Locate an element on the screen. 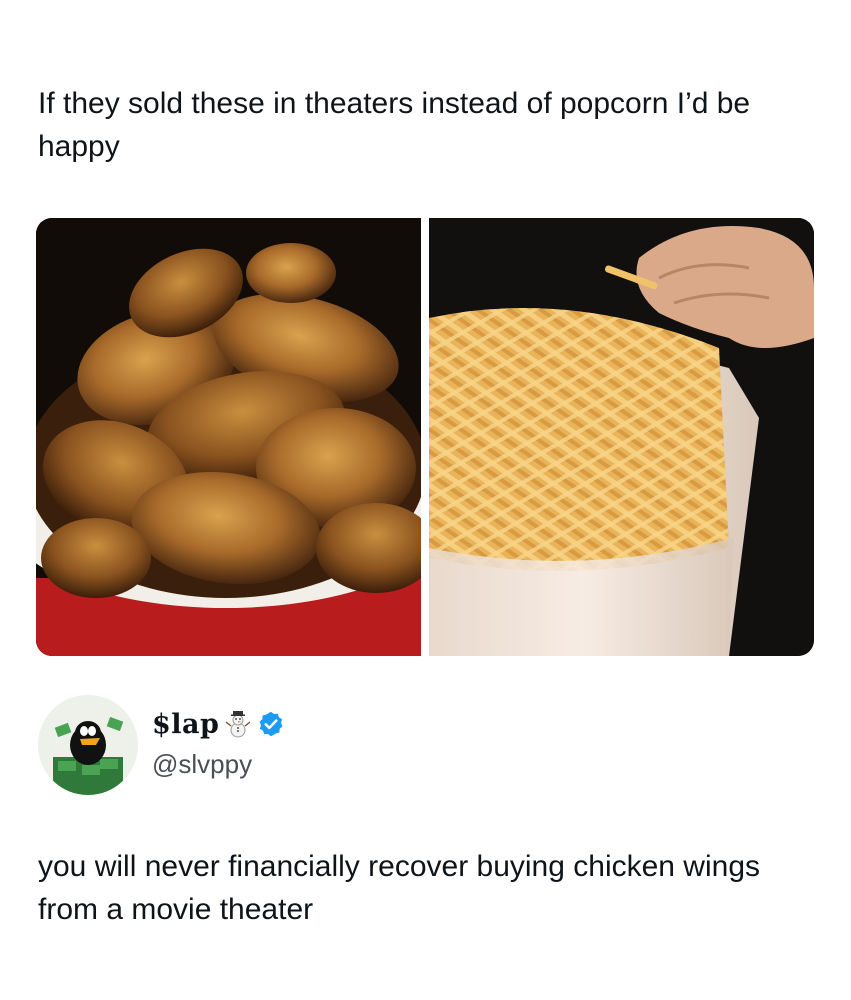  user-handle: @slvppy is located at coordinates (218, 764).